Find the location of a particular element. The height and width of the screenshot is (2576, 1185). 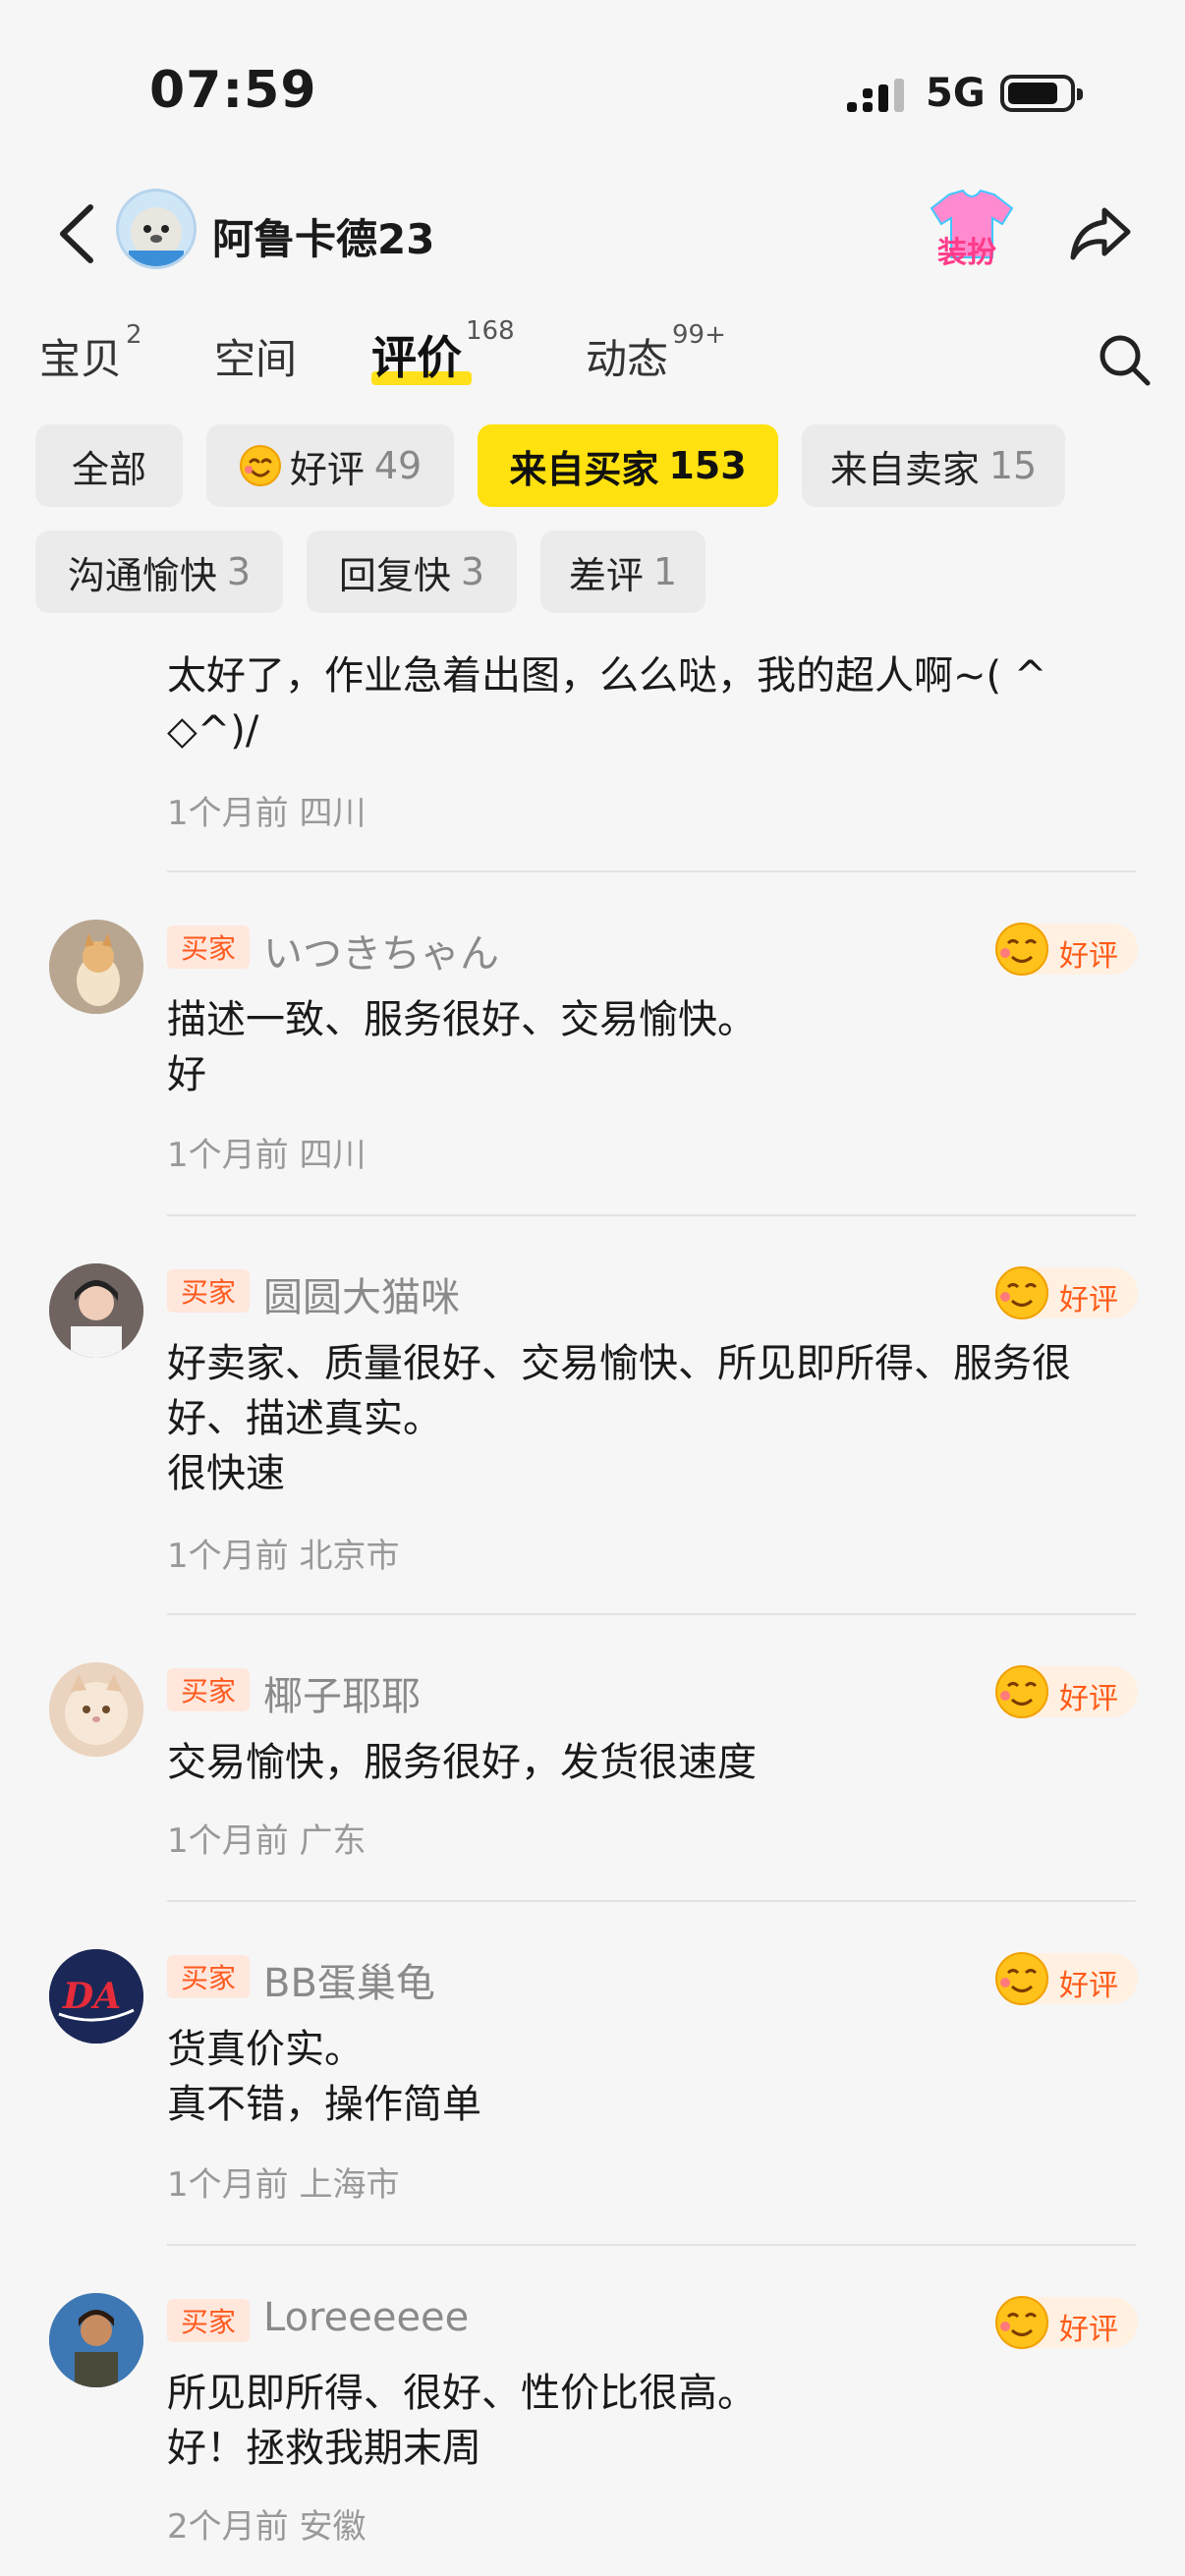

logo-avatar-icon: DA is located at coordinates (96, 1996).